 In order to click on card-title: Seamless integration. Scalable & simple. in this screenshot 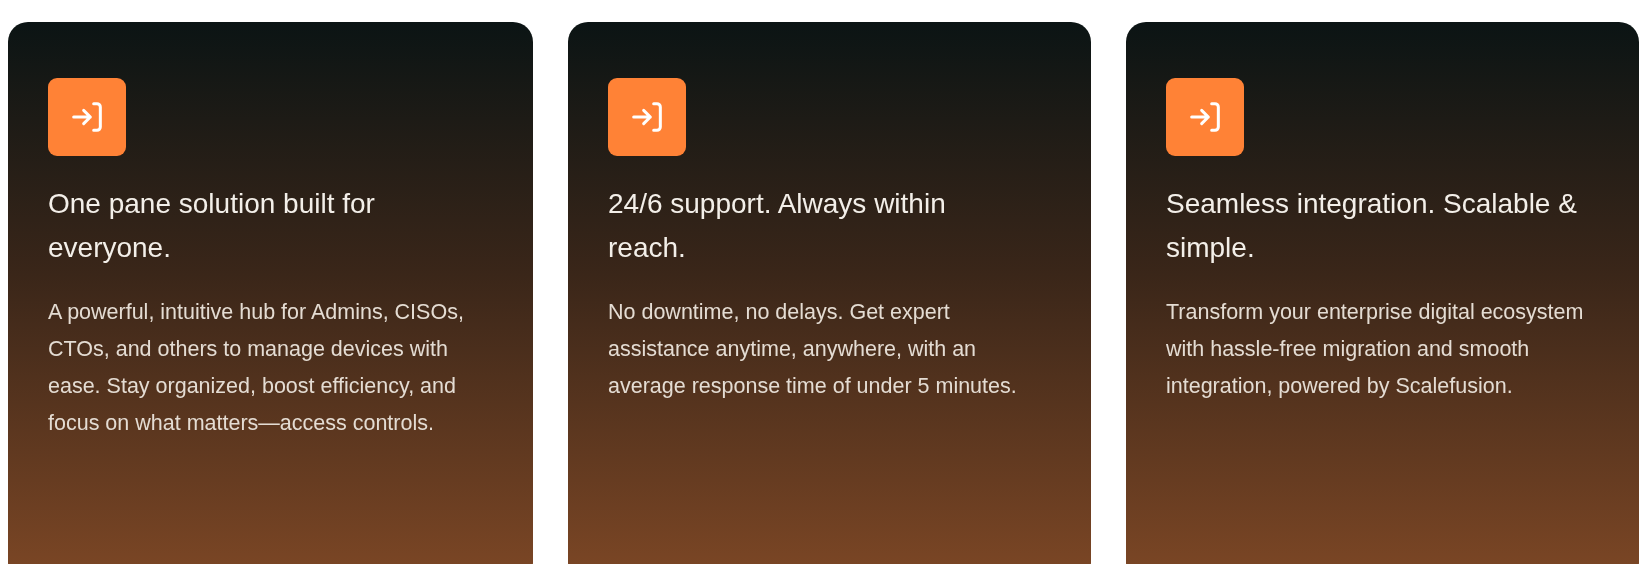, I will do `click(1372, 226)`.